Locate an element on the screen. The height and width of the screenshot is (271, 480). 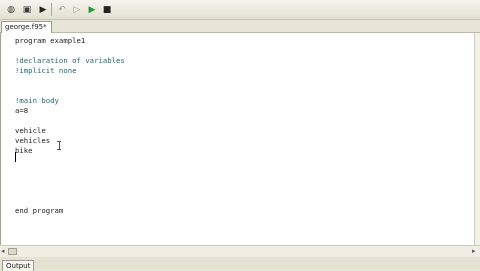
code-line: program example1 is located at coordinates (50, 40).